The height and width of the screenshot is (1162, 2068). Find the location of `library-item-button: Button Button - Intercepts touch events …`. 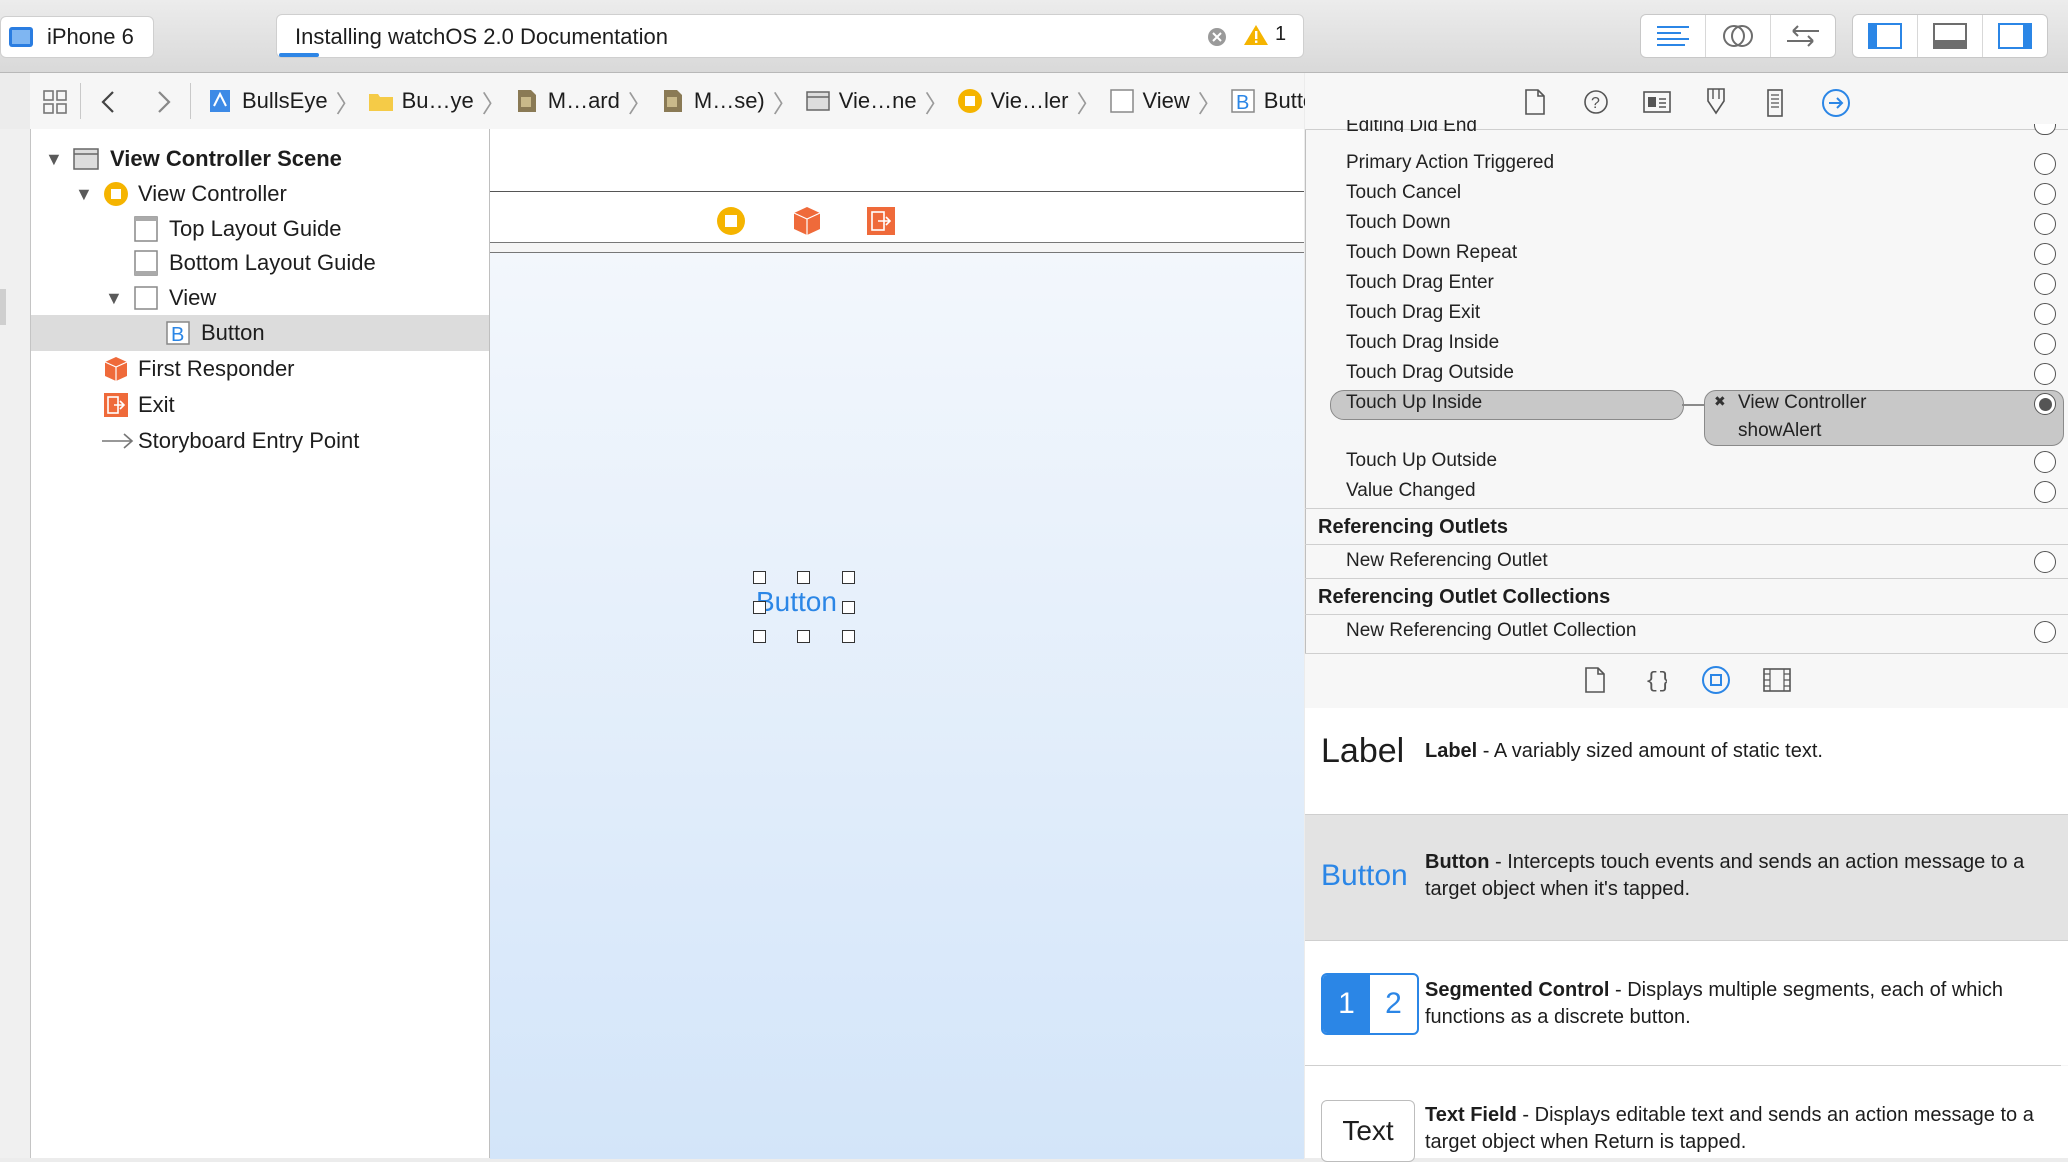

library-item-button: Button Button - Intercepts touch events … is located at coordinates (1686, 877).